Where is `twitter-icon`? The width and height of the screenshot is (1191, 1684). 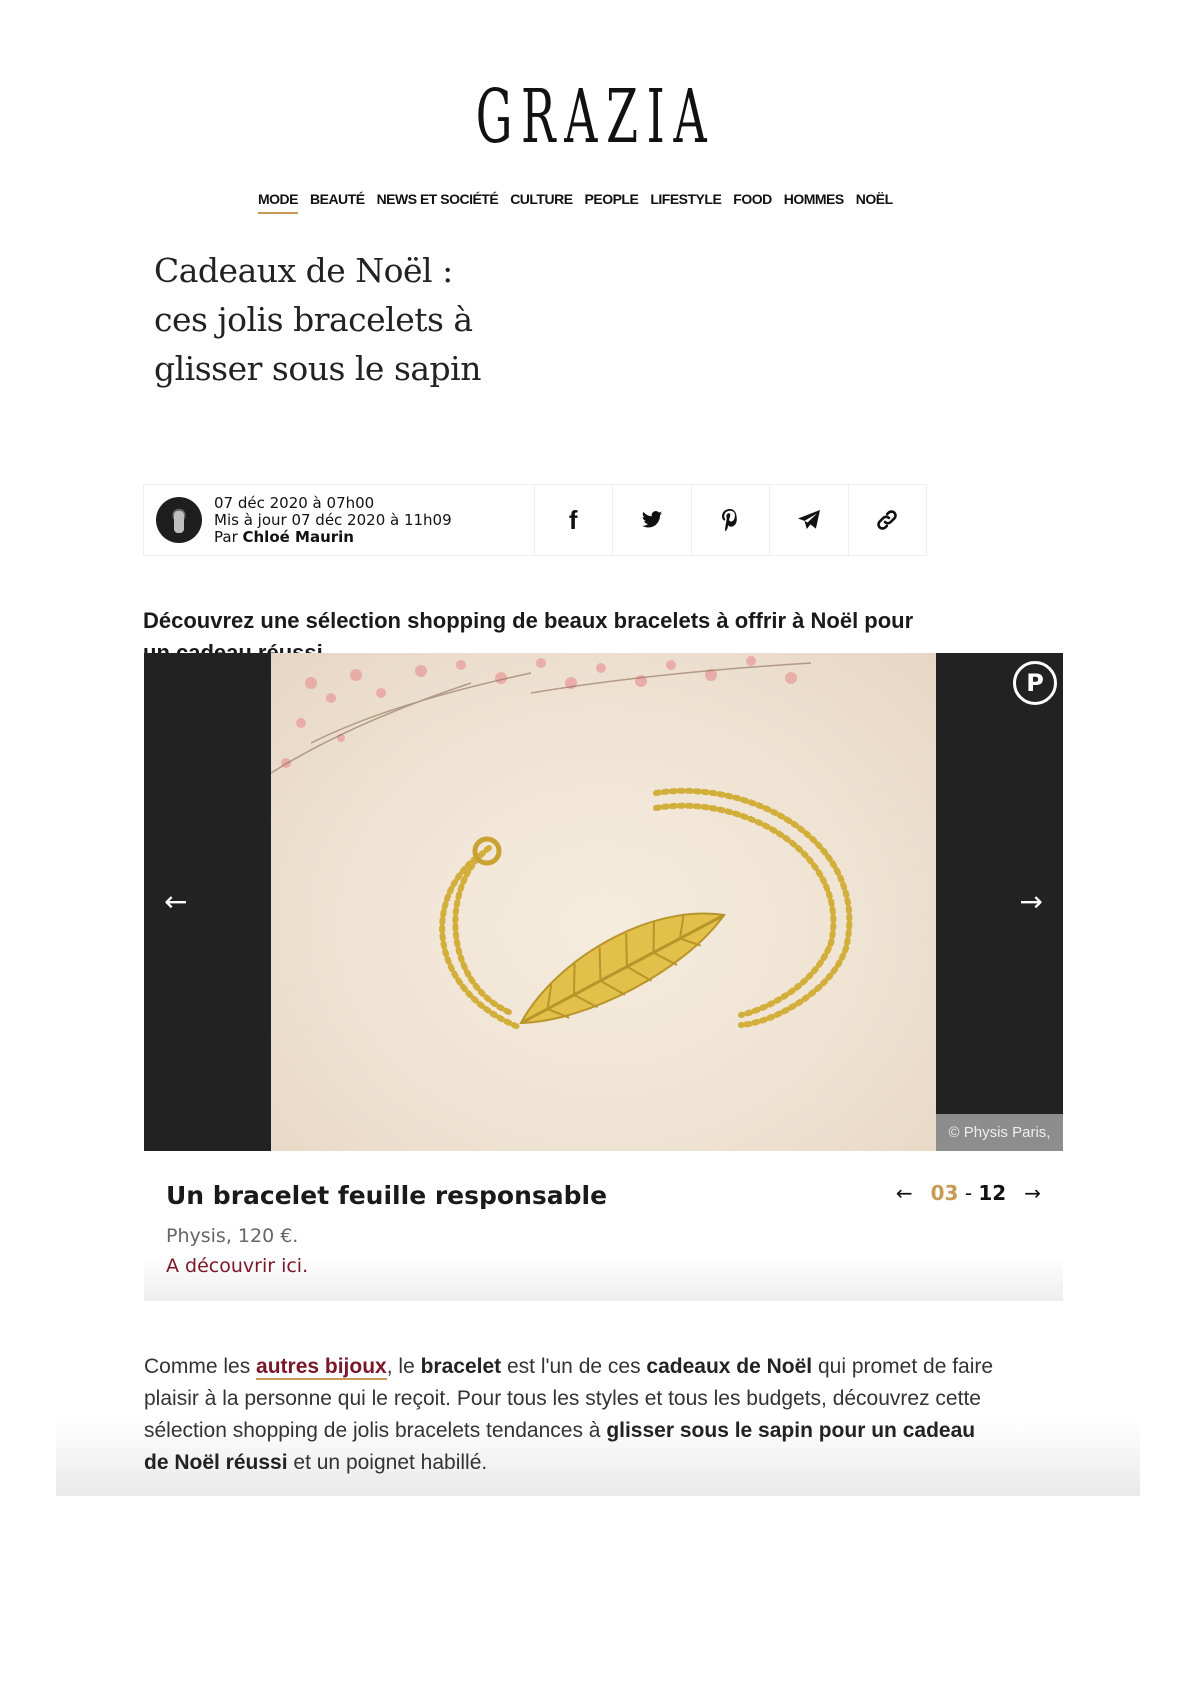
twitter-icon is located at coordinates (651, 519).